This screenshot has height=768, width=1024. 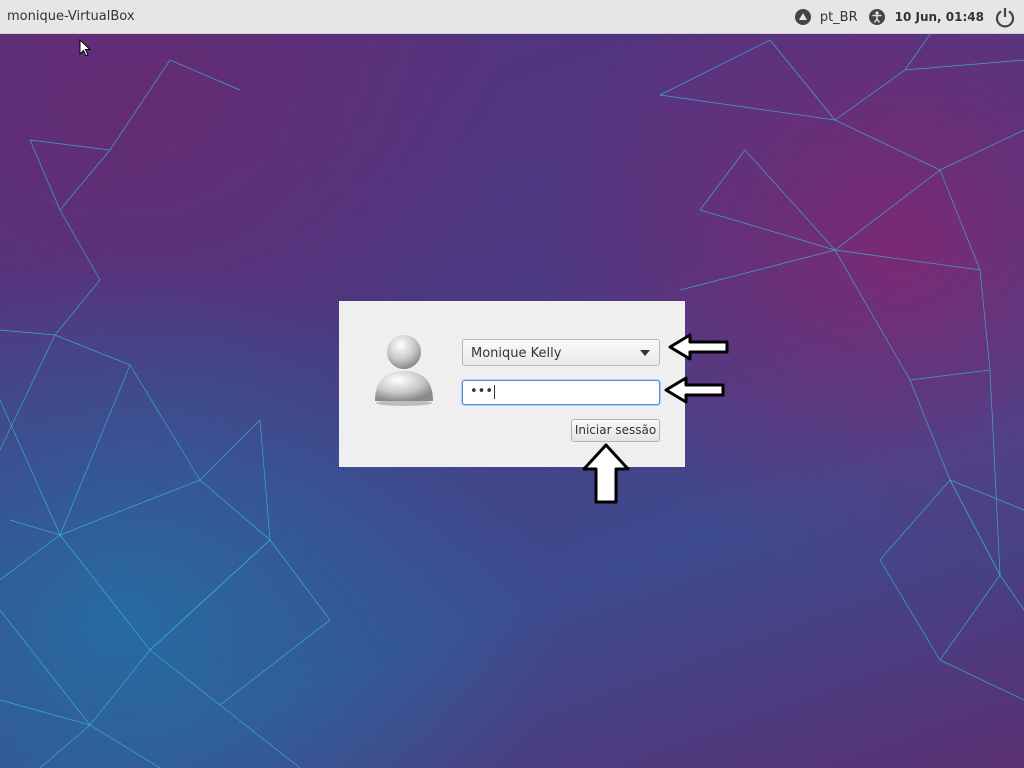 What do you see at coordinates (71, 16) in the screenshot?
I see `hostname-label: monique-VirtualBox` at bounding box center [71, 16].